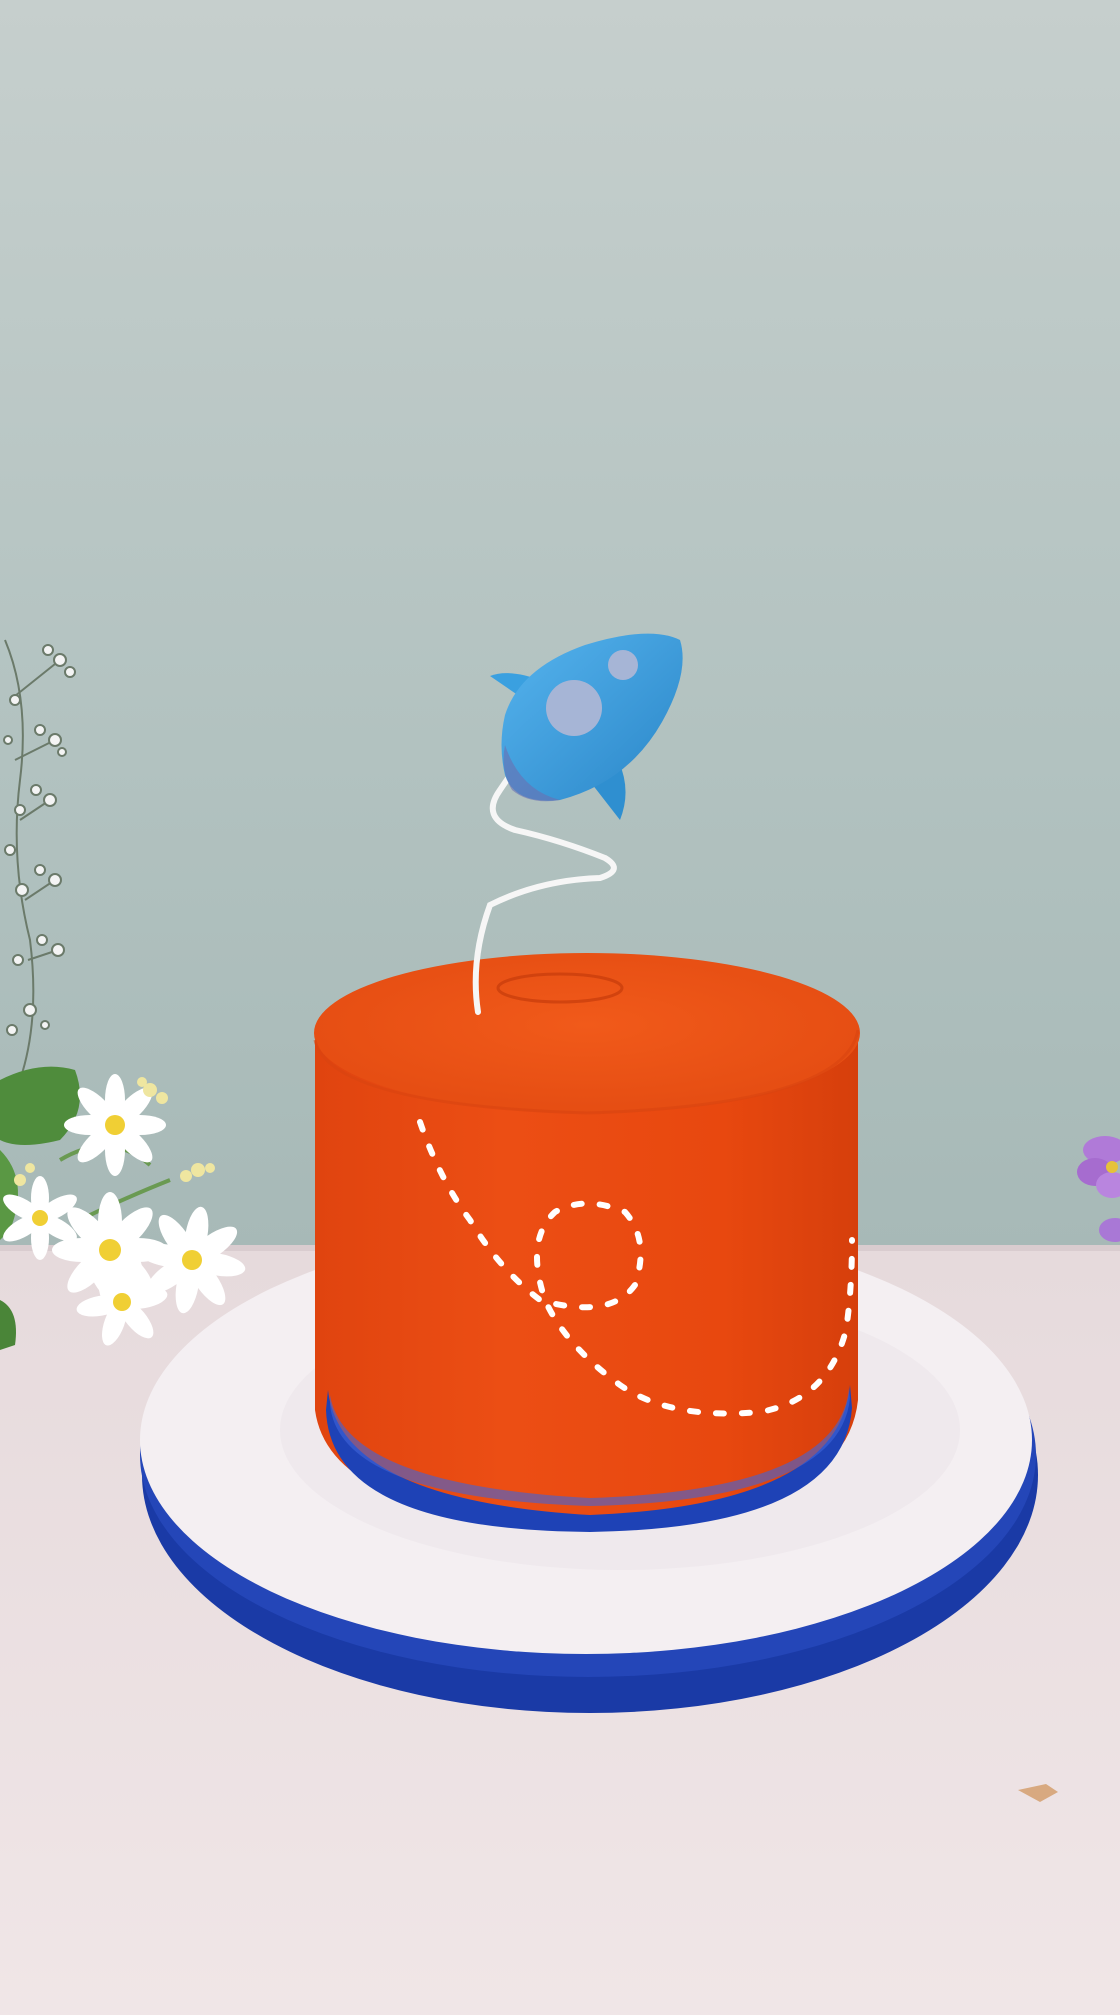 This screenshot has height=2015, width=1120. What do you see at coordinates (586, 1242) in the screenshot?
I see `cake` at bounding box center [586, 1242].